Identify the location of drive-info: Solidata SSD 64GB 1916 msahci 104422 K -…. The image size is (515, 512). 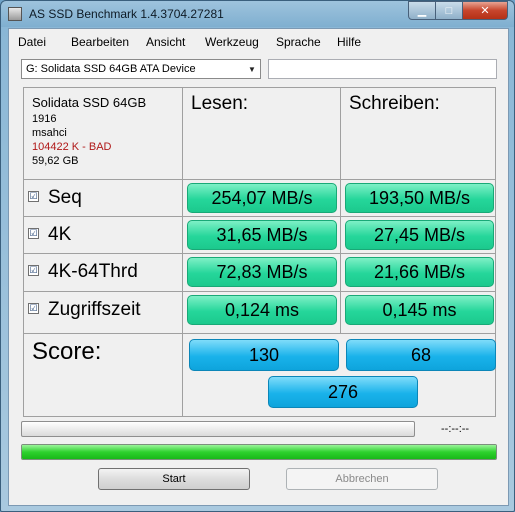
(89, 131).